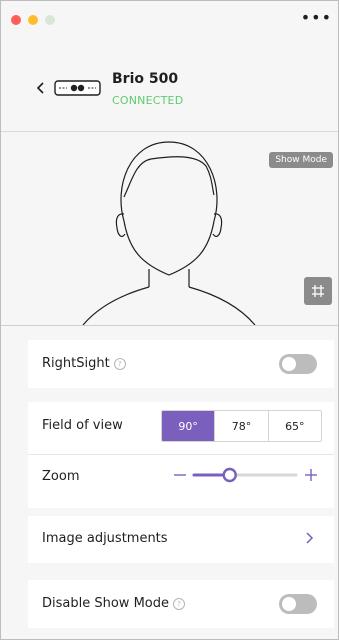 This screenshot has width=339, height=640. Describe the element at coordinates (316, 17) in the screenshot. I see `more-options-icon: •••` at that location.